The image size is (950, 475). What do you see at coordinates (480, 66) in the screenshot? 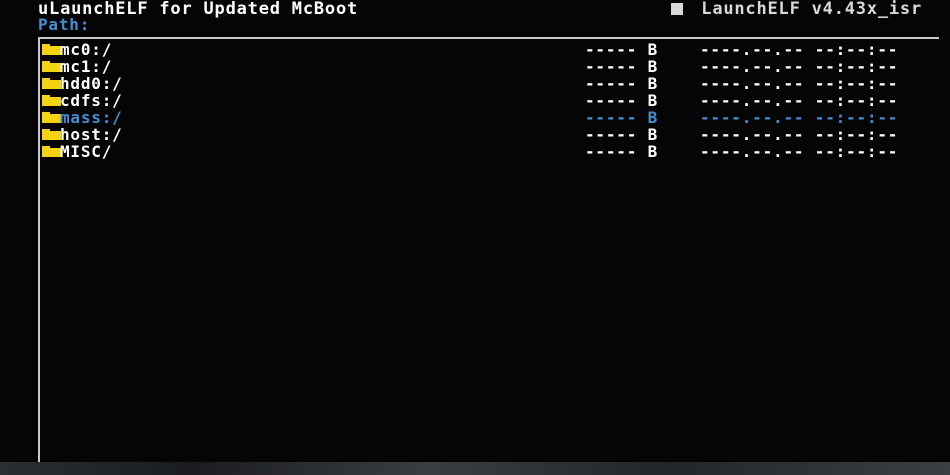
I see `file-row-mc1: mc1:/ ----- B ----.--.-- --:--:--` at bounding box center [480, 66].